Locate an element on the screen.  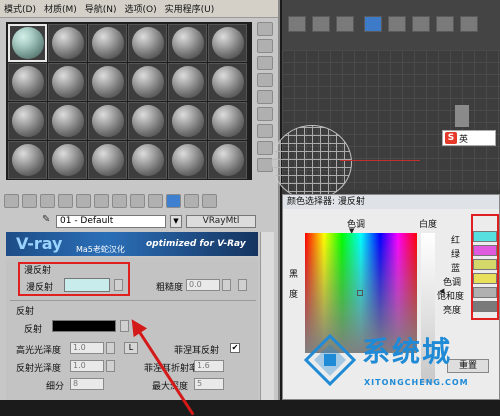
roughness-map-button is located at coordinates (242, 285).